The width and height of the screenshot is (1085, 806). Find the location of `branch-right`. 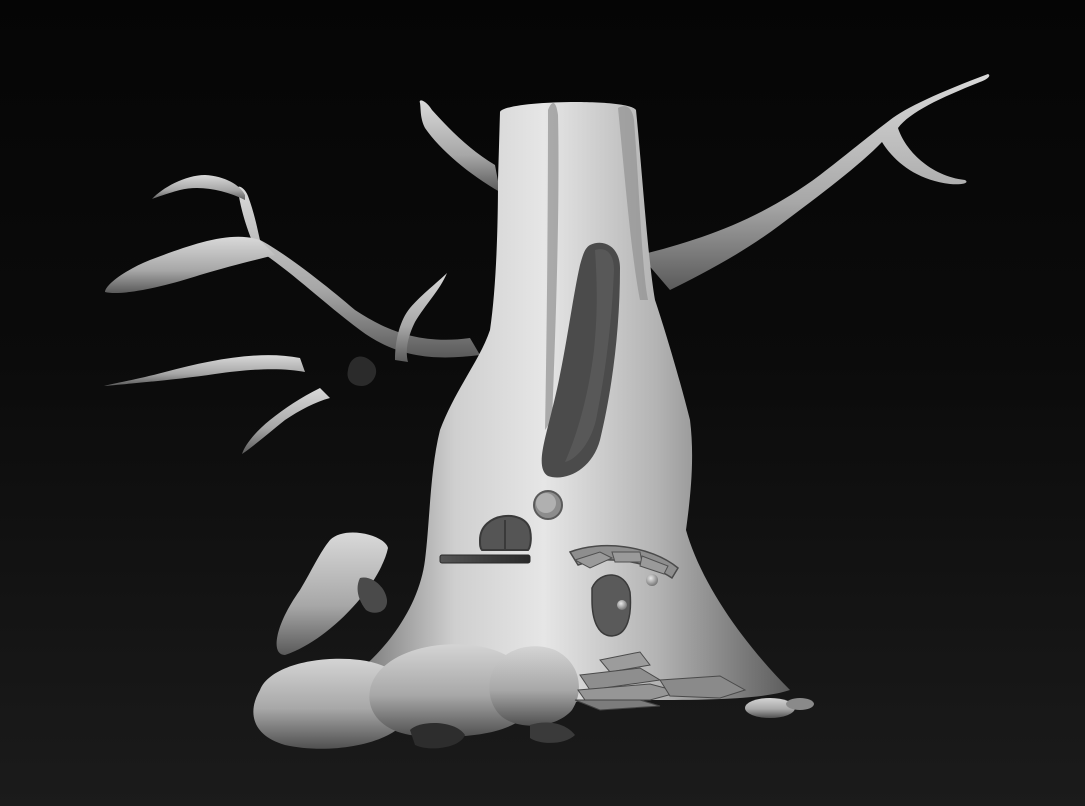

branch-right is located at coordinates (815, 182).